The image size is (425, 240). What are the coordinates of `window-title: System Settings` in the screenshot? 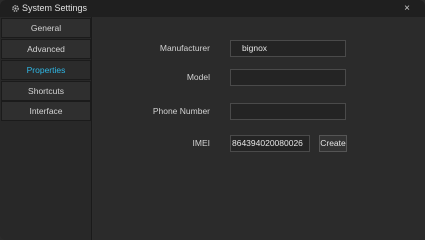 It's located at (55, 8).